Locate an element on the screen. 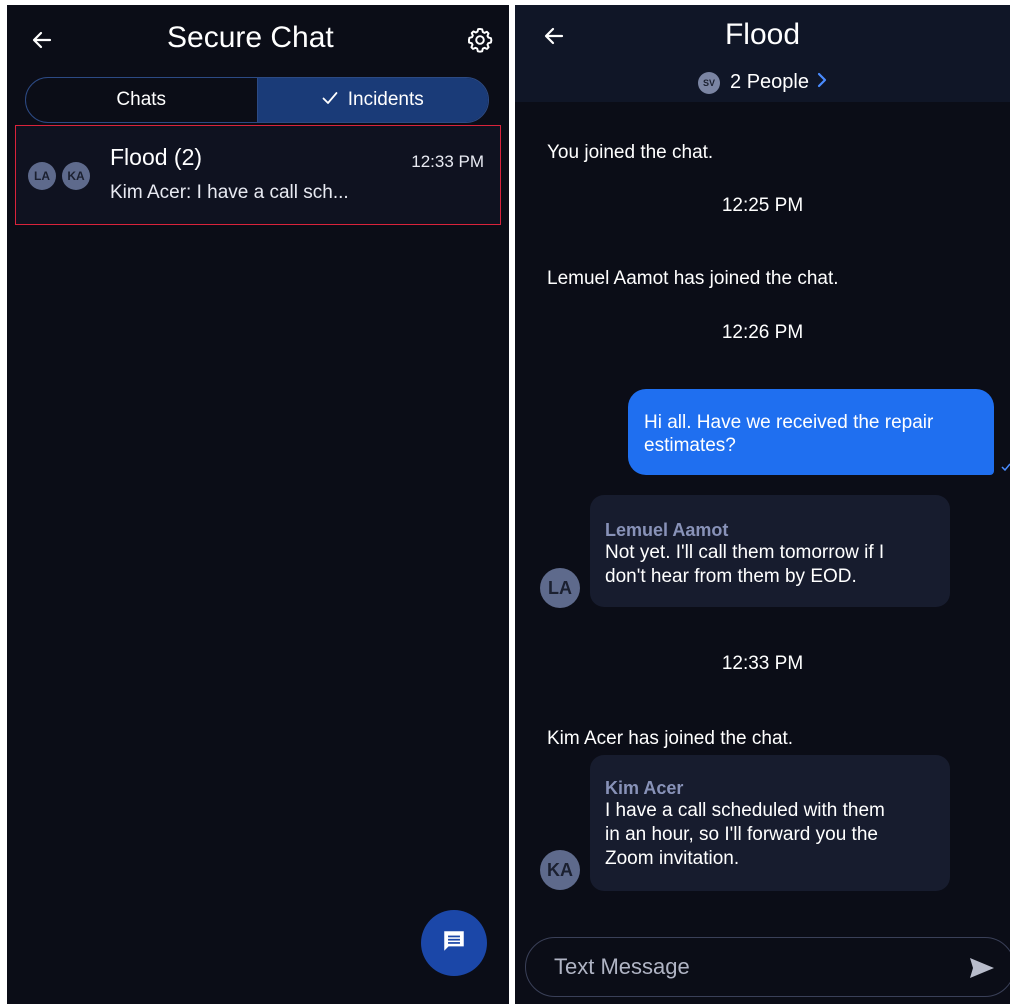  timestamp: 12:33 PM is located at coordinates (762, 663).